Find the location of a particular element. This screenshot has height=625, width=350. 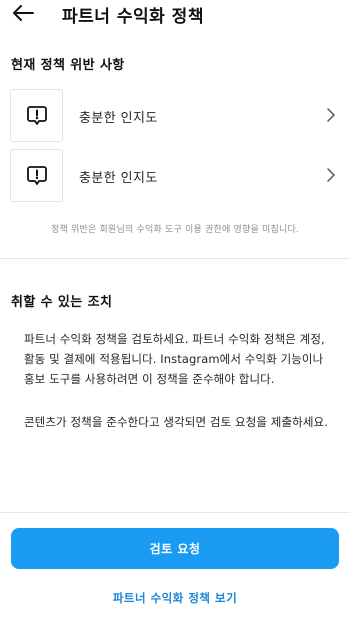

review-request-paragraph: 콘텐츠가 정책을 준수한다고 생각되면 검토 요청을 제출하세요. is located at coordinates (176, 422).